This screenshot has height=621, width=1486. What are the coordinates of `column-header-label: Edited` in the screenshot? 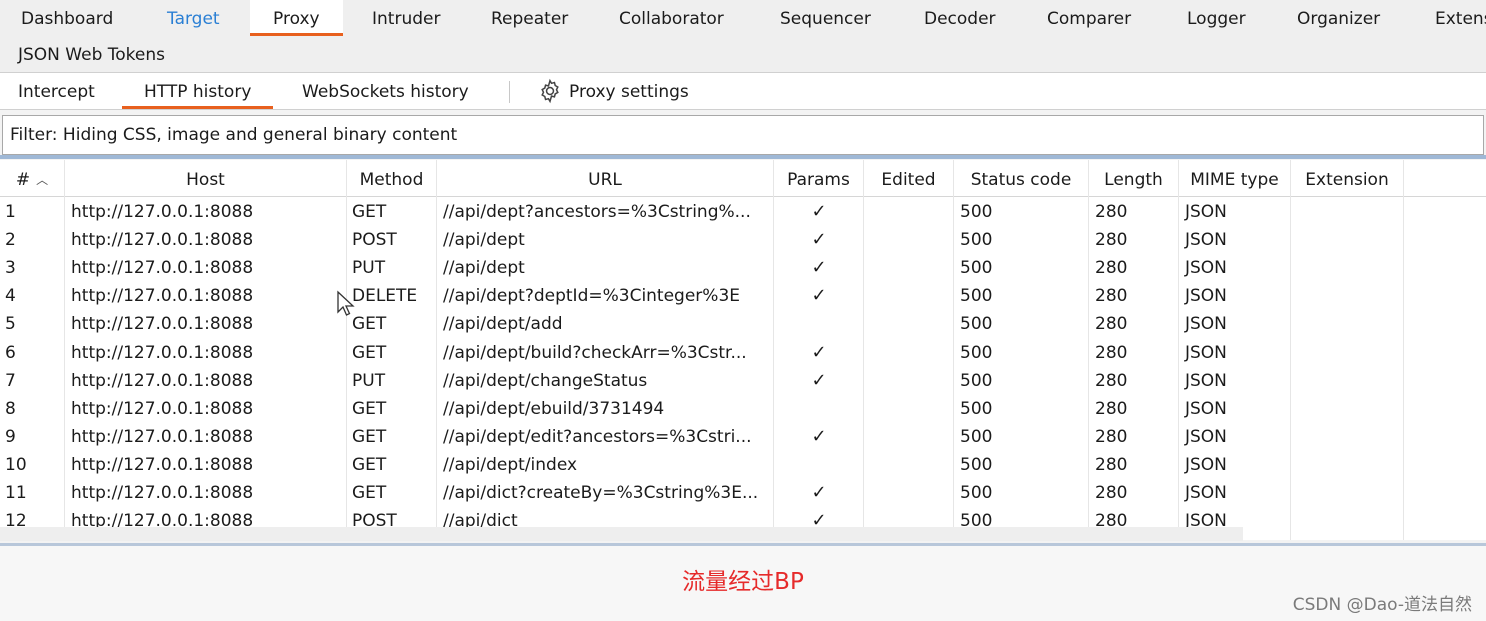 It's located at (908, 180).